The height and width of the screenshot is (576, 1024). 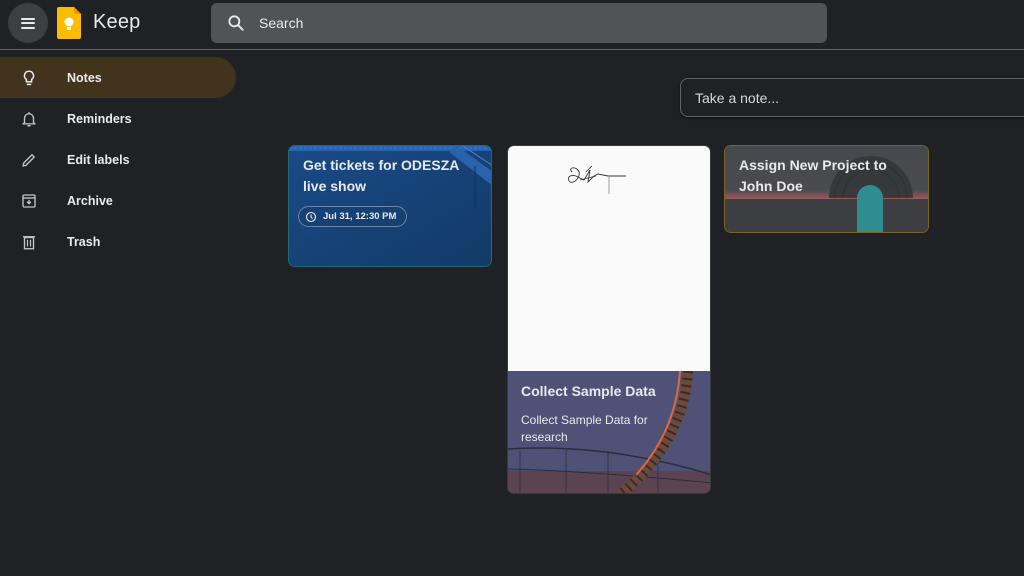 I want to click on take-note-box, so click(x=852, y=97).